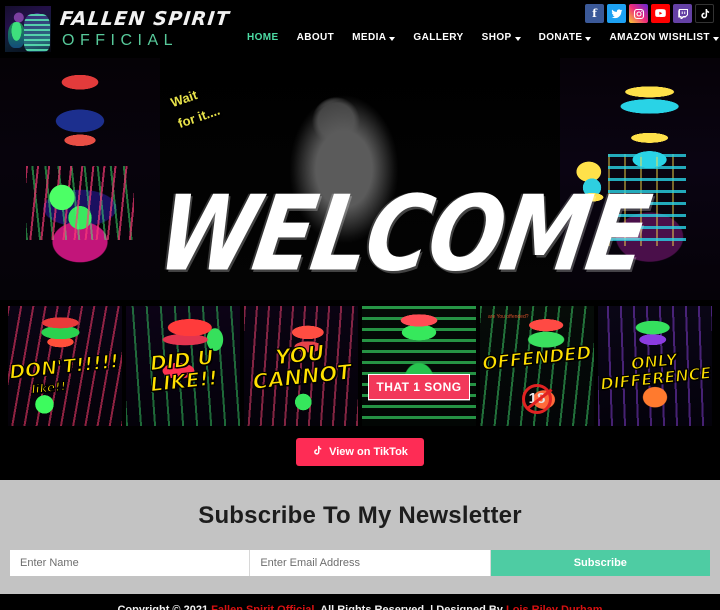 This screenshot has height=610, width=720. Describe the element at coordinates (130, 563) in the screenshot. I see `name-input` at that location.